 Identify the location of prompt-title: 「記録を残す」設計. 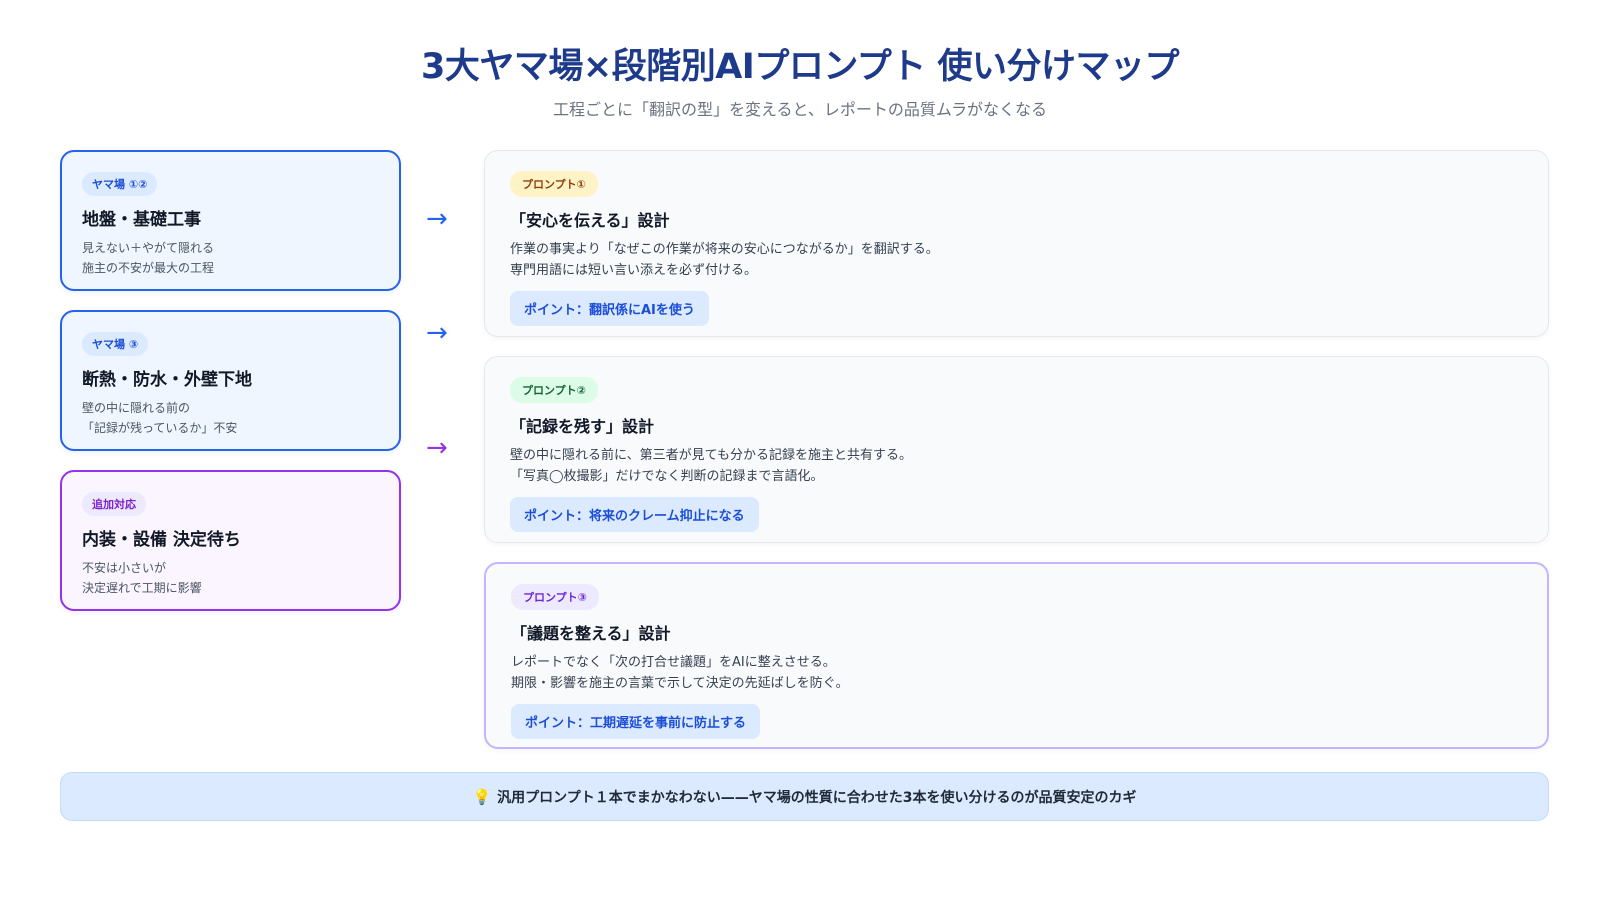
(582, 426).